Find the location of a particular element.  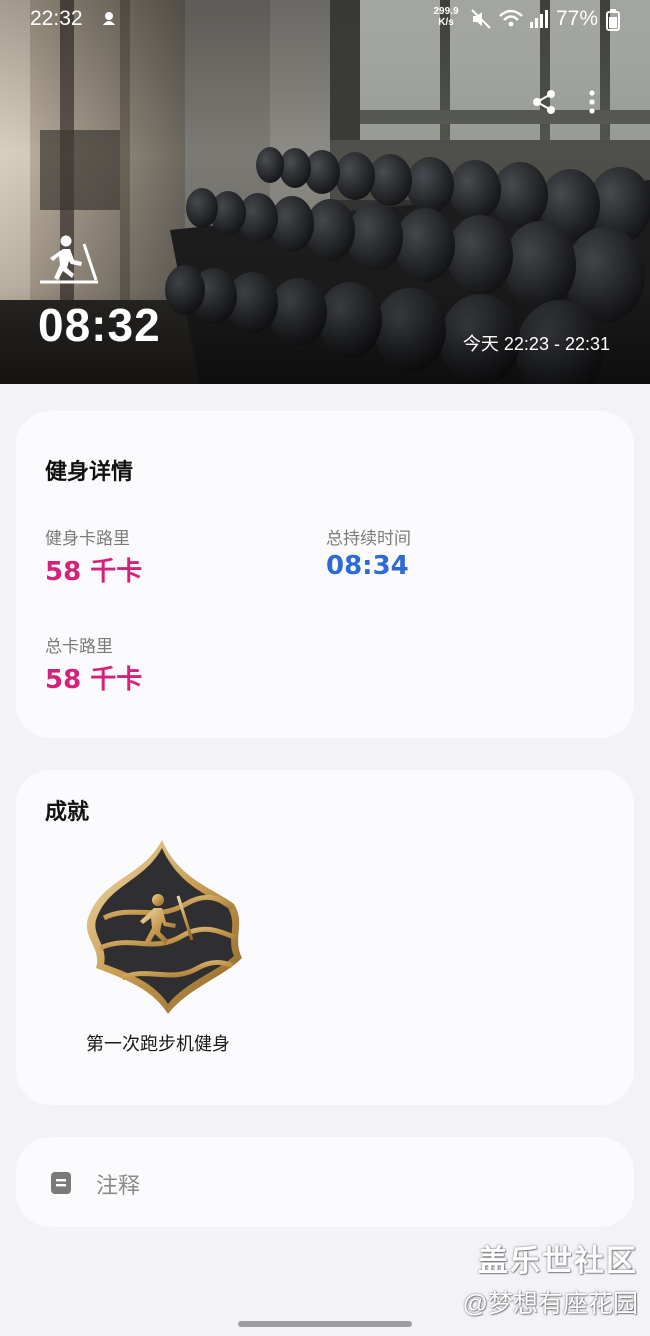

more-options-icon is located at coordinates (592, 104).